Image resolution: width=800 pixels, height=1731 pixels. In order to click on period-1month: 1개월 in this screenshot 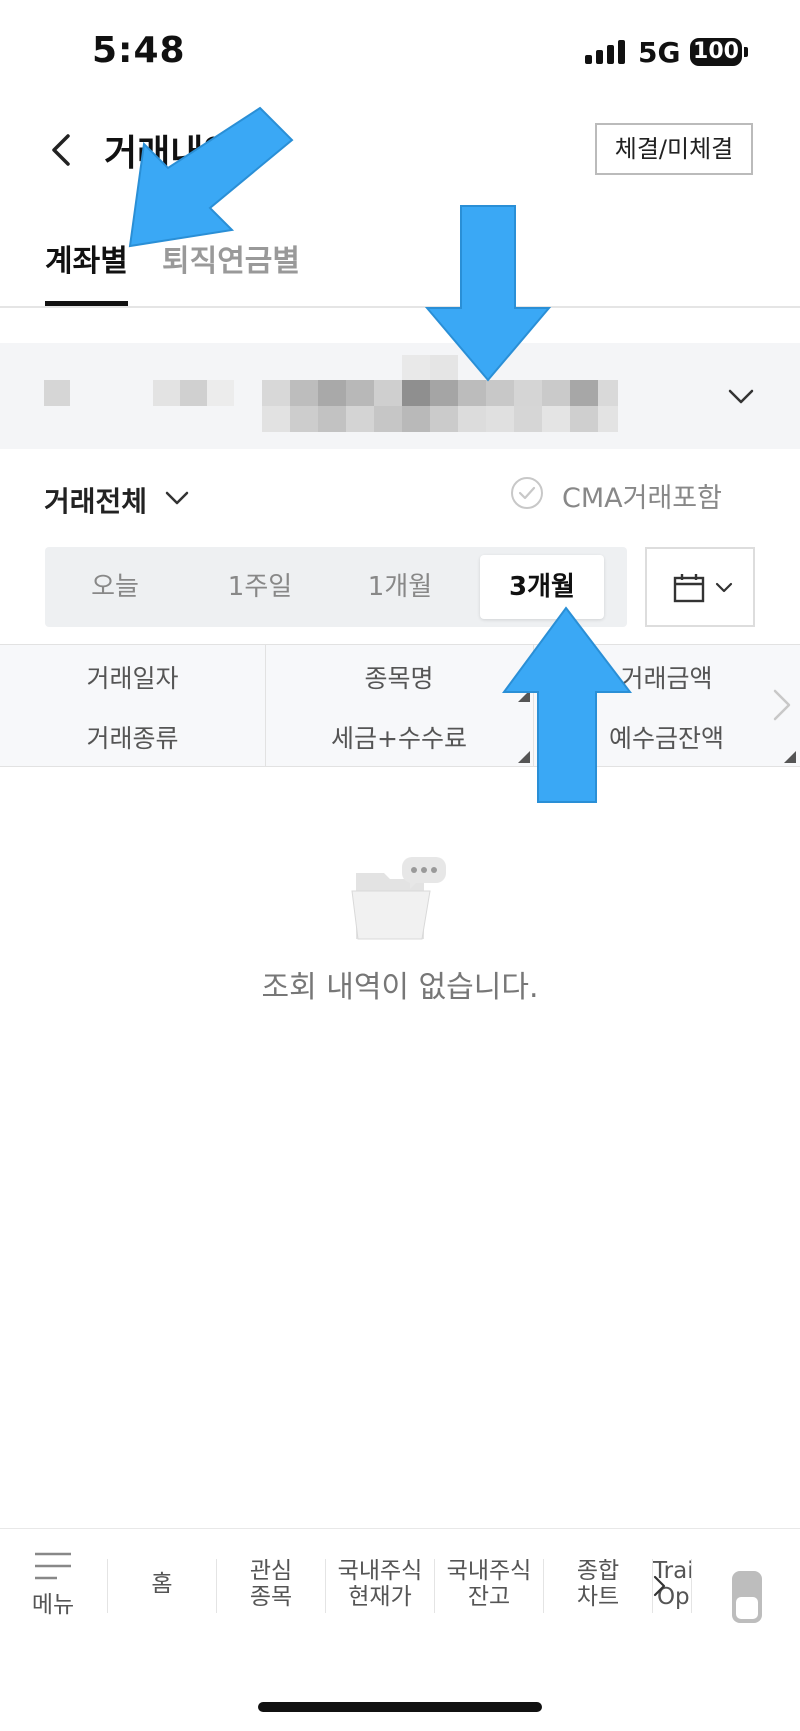, I will do `click(400, 587)`.